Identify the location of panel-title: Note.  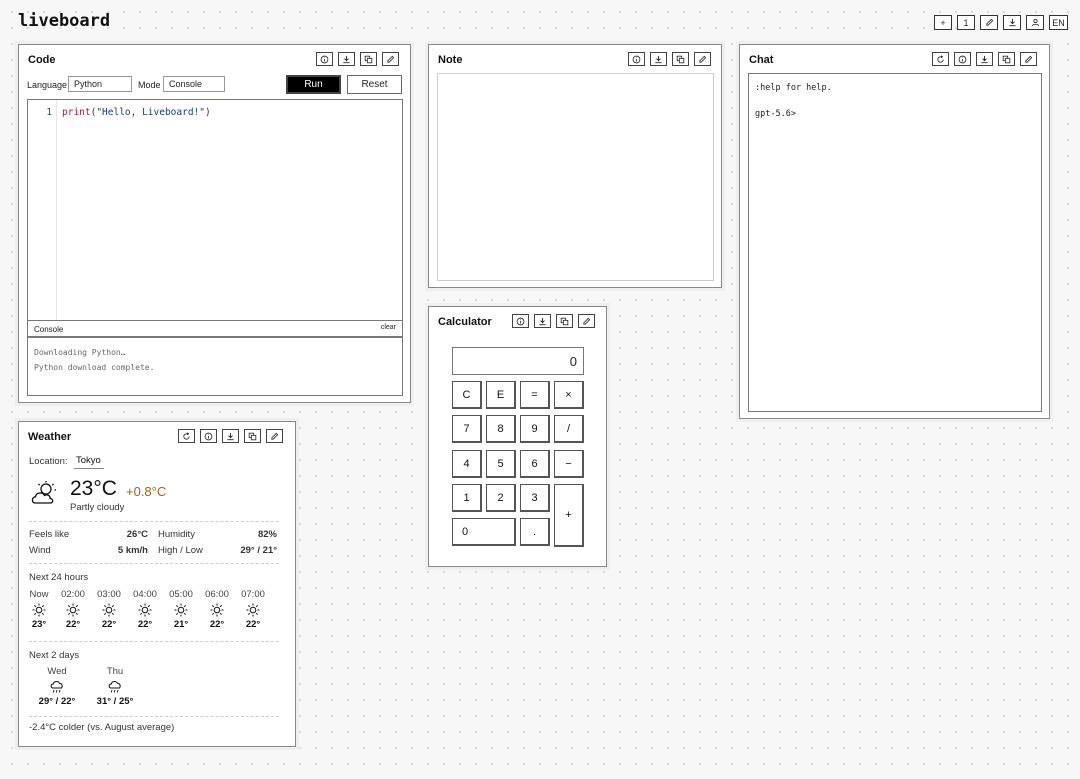
(450, 60).